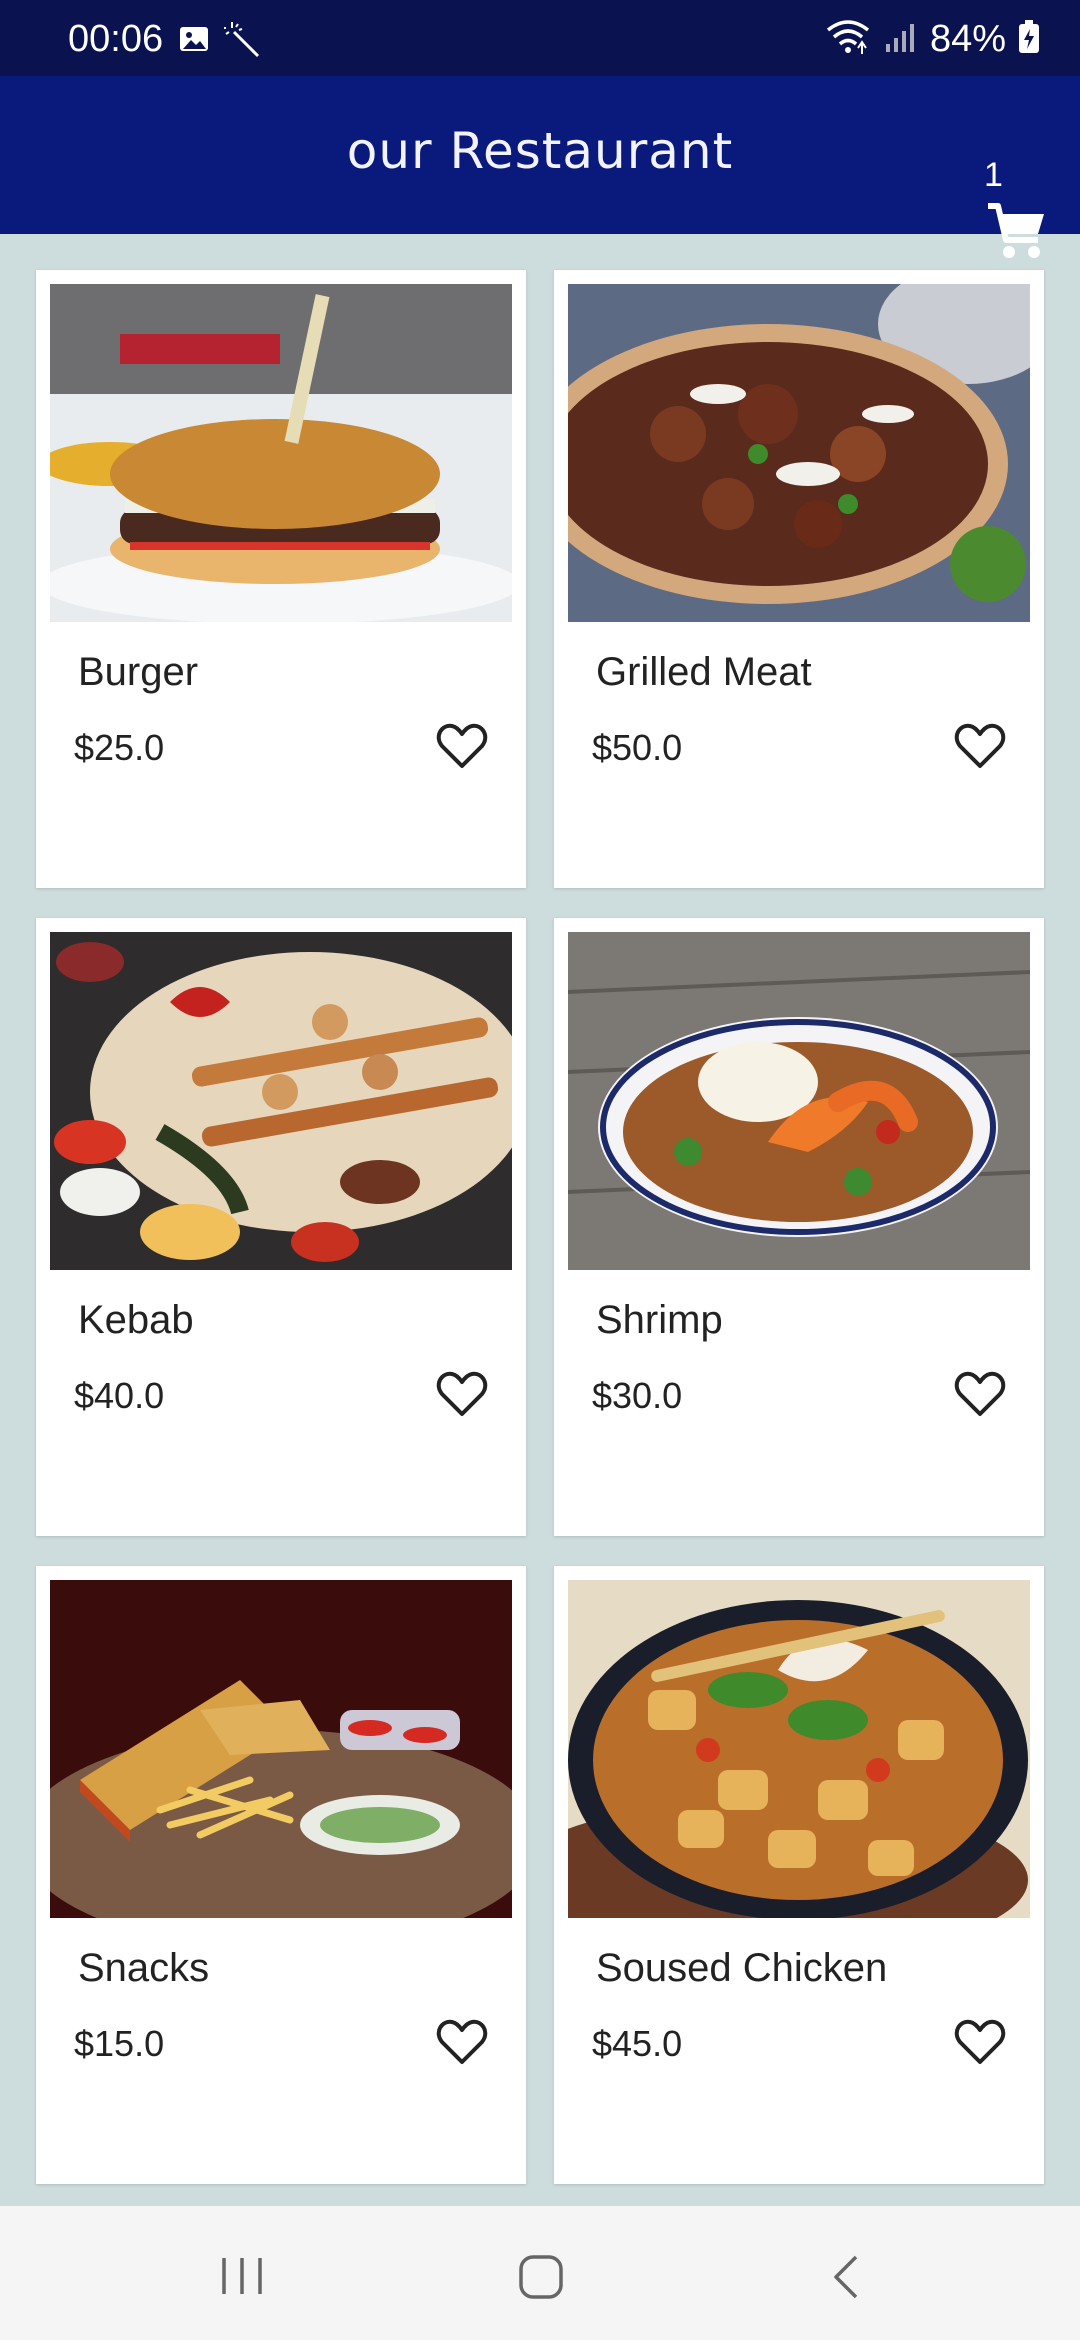 This screenshot has height=2340, width=1080. What do you see at coordinates (1016, 233) in the screenshot?
I see `shopping-cart-icon` at bounding box center [1016, 233].